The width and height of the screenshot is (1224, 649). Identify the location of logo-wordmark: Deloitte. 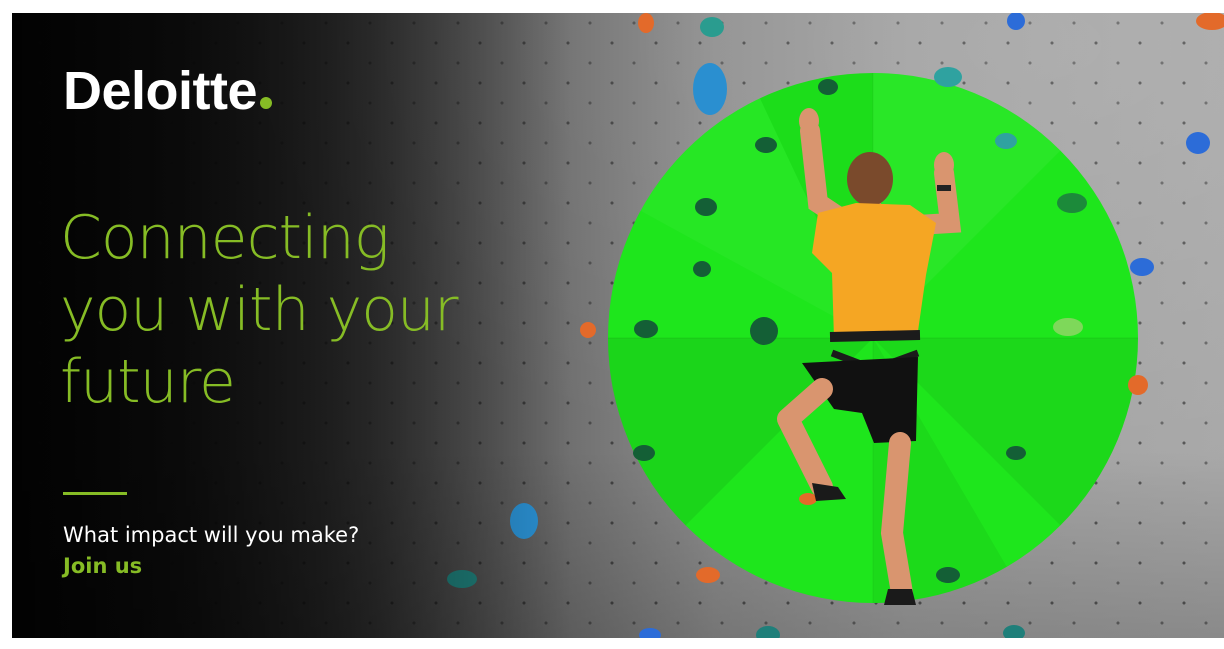
(160, 91).